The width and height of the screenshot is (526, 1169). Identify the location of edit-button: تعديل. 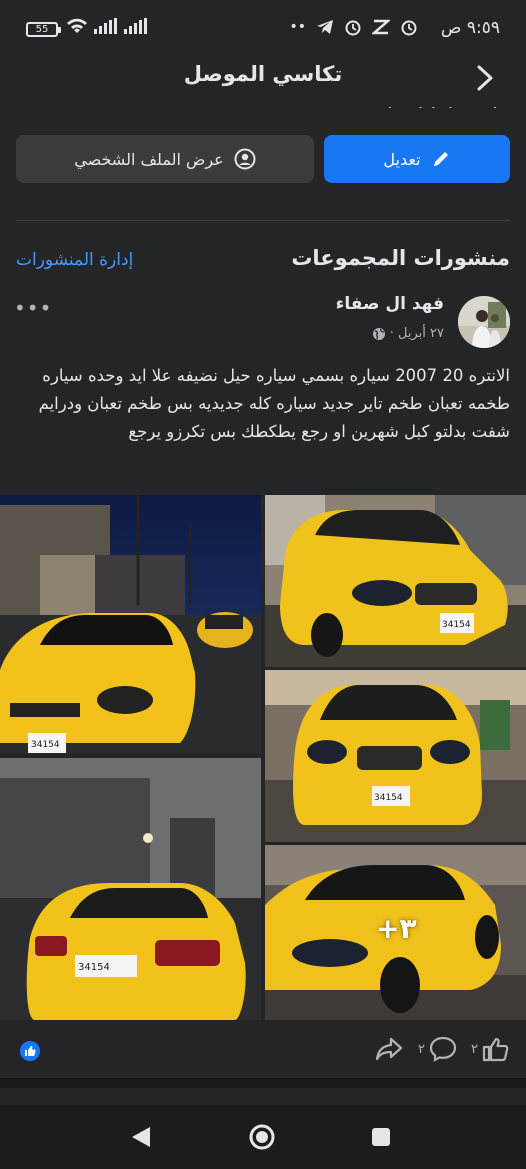
(417, 159).